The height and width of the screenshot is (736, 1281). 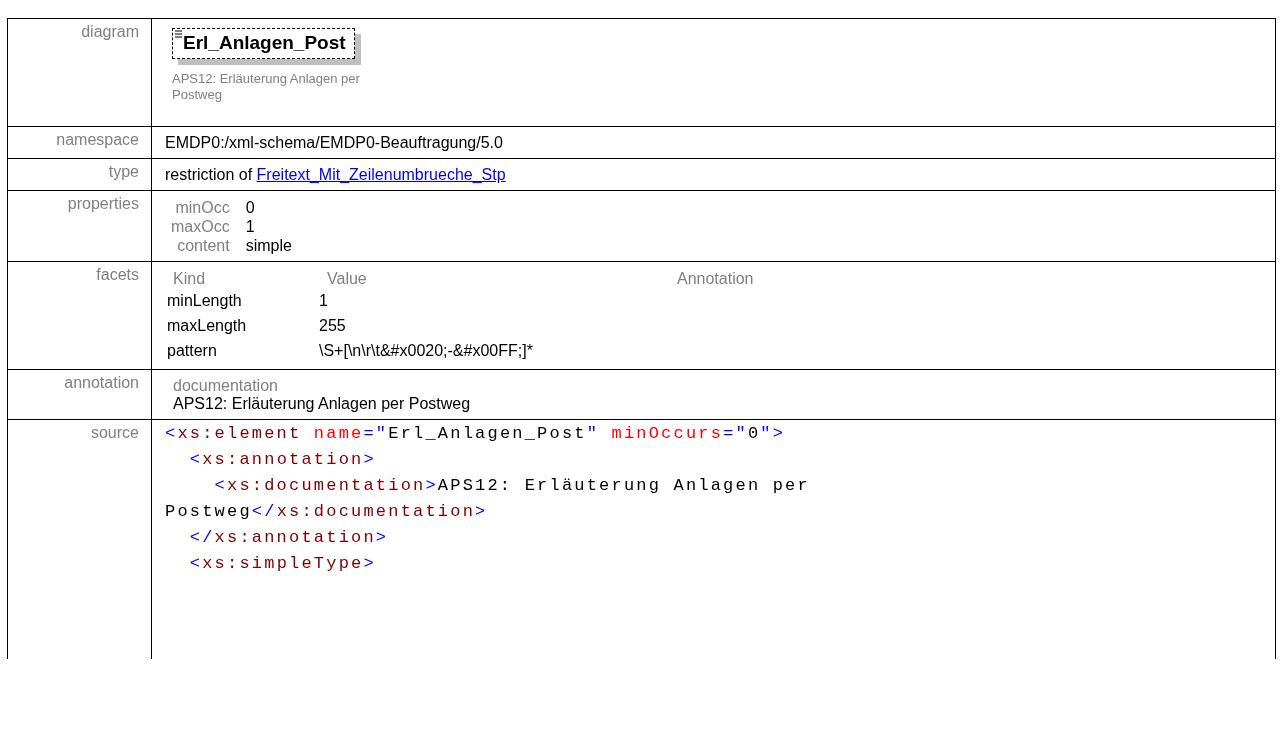 What do you see at coordinates (322, 404) in the screenshot?
I see `annotation-text: APS12: Erläuterung Anlagen per Postweg` at bounding box center [322, 404].